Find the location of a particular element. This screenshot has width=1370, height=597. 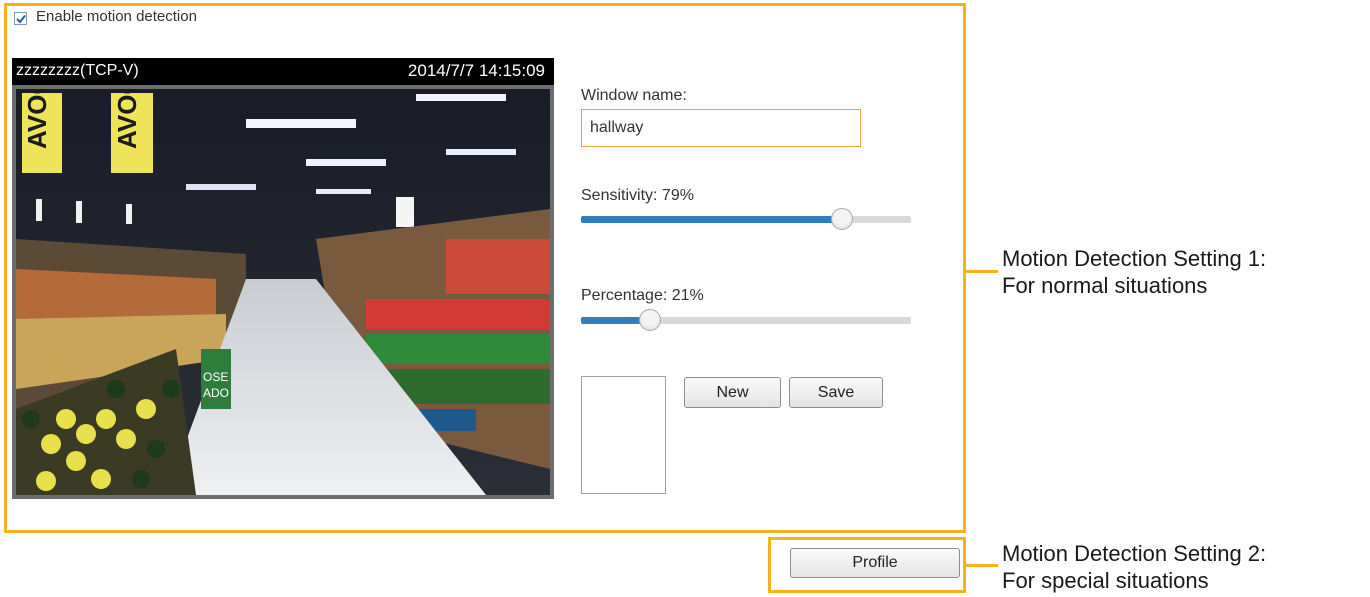

window-name-label: Window name: is located at coordinates (634, 95).